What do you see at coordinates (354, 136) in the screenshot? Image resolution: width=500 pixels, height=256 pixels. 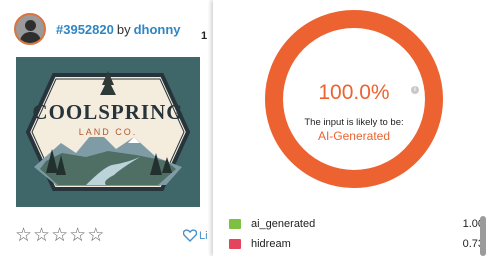 I see `verdict-text: AI-Generated` at bounding box center [354, 136].